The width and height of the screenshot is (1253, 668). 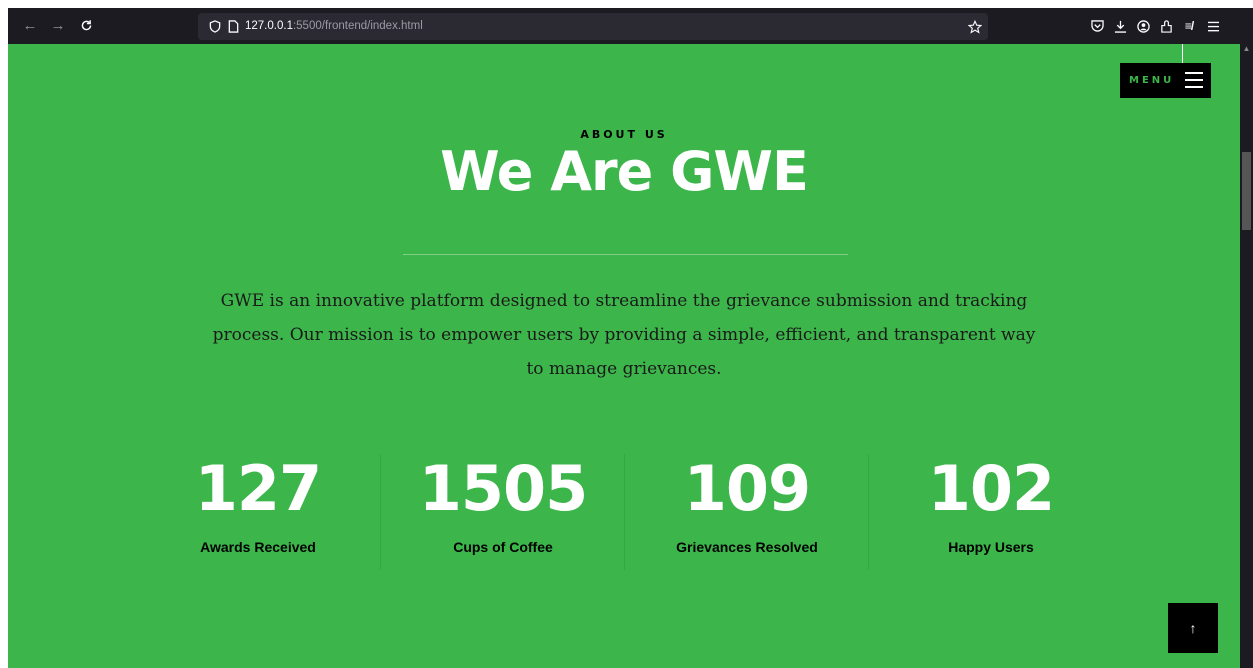 I want to click on stat-label: Happy Users, so click(x=991, y=547).